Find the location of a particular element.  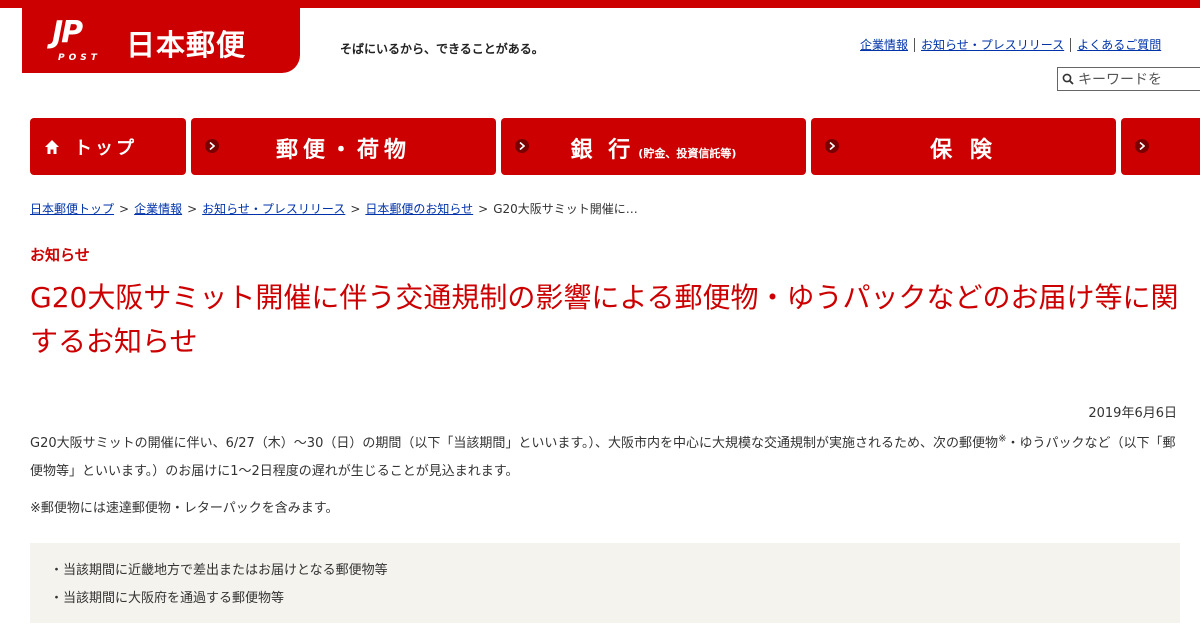

search-placeholder: キーワードを is located at coordinates (1120, 80).